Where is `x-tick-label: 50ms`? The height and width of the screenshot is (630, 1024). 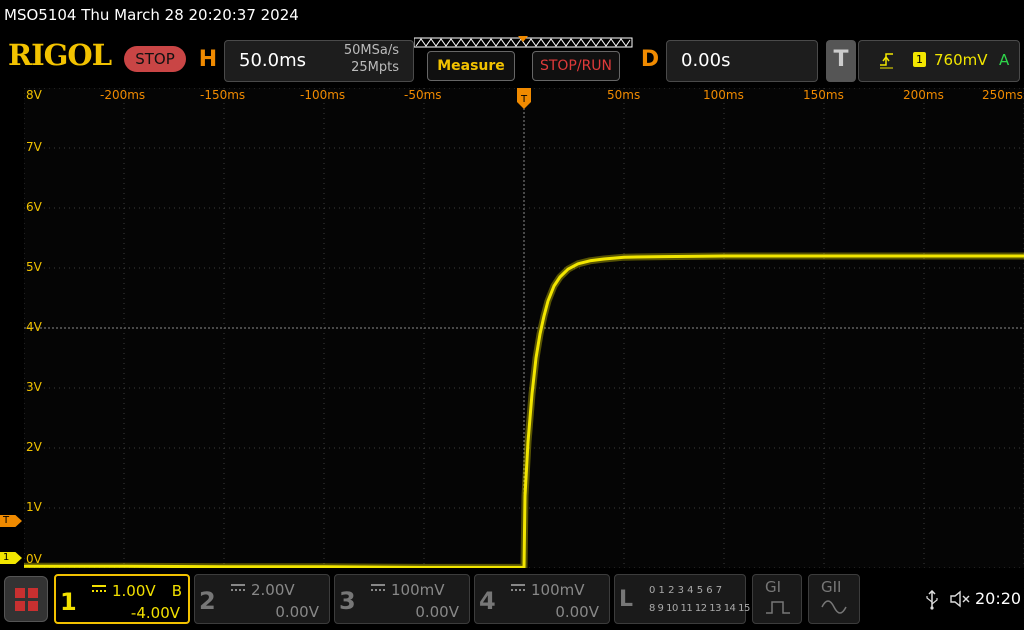
x-tick-label: 50ms is located at coordinates (624, 95).